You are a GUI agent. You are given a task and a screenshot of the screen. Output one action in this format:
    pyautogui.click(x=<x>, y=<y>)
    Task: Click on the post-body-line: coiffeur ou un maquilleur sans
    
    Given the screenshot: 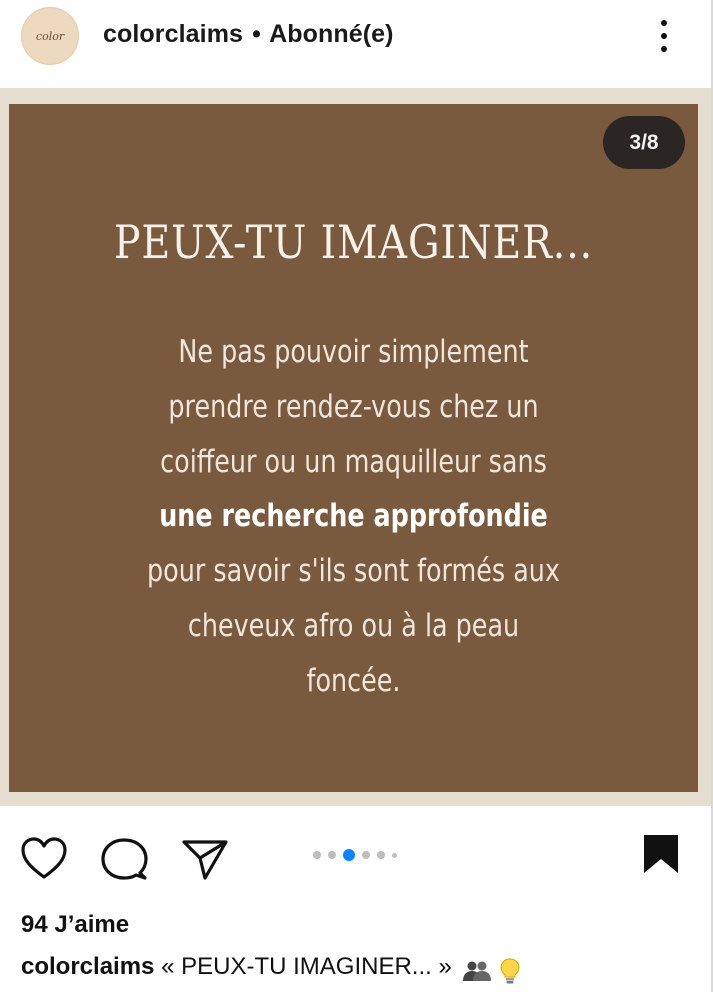 What is the action you would take?
    pyautogui.click(x=353, y=461)
    